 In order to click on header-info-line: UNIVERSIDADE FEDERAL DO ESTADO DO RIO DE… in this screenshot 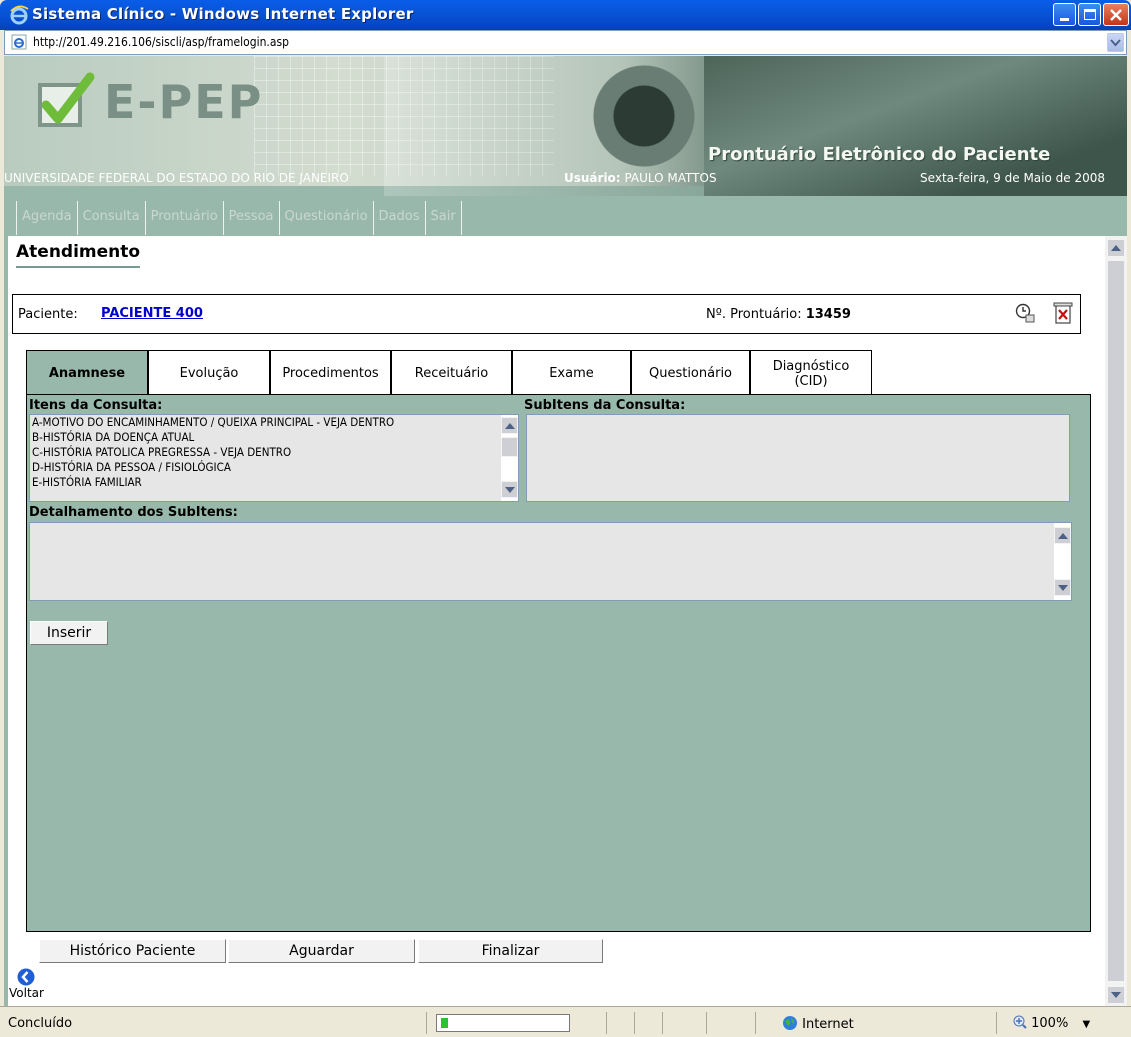, I will do `click(565, 179)`.